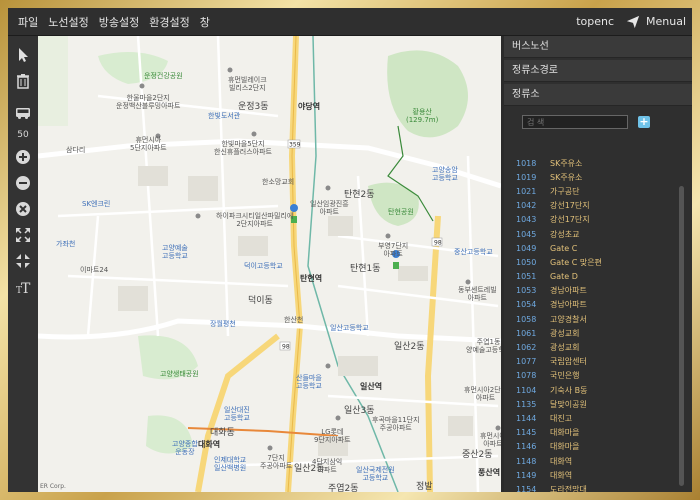 This screenshot has width=700, height=500. I want to click on stop-list-item: 1050 Gate C 맞은편, so click(592, 262).